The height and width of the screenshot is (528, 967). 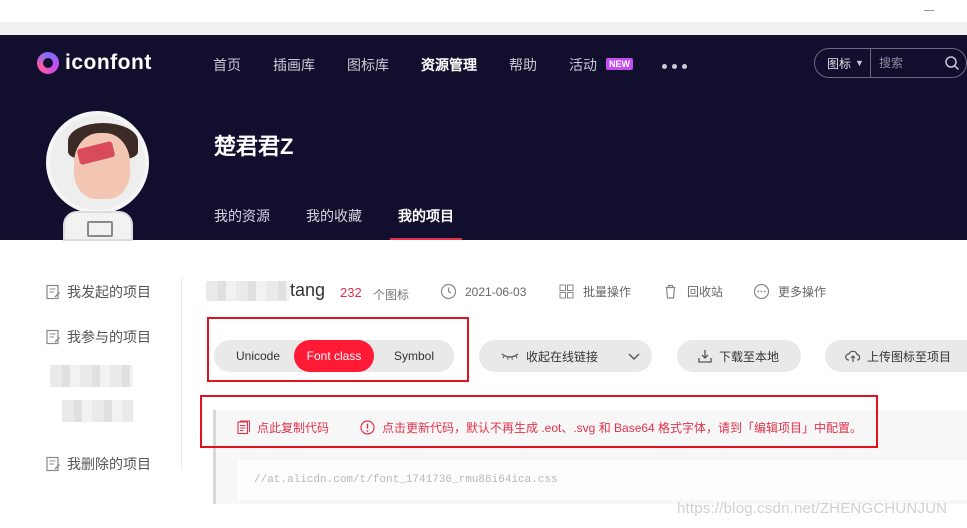 I want to click on more-actions-button: 更多操作, so click(x=789, y=291).